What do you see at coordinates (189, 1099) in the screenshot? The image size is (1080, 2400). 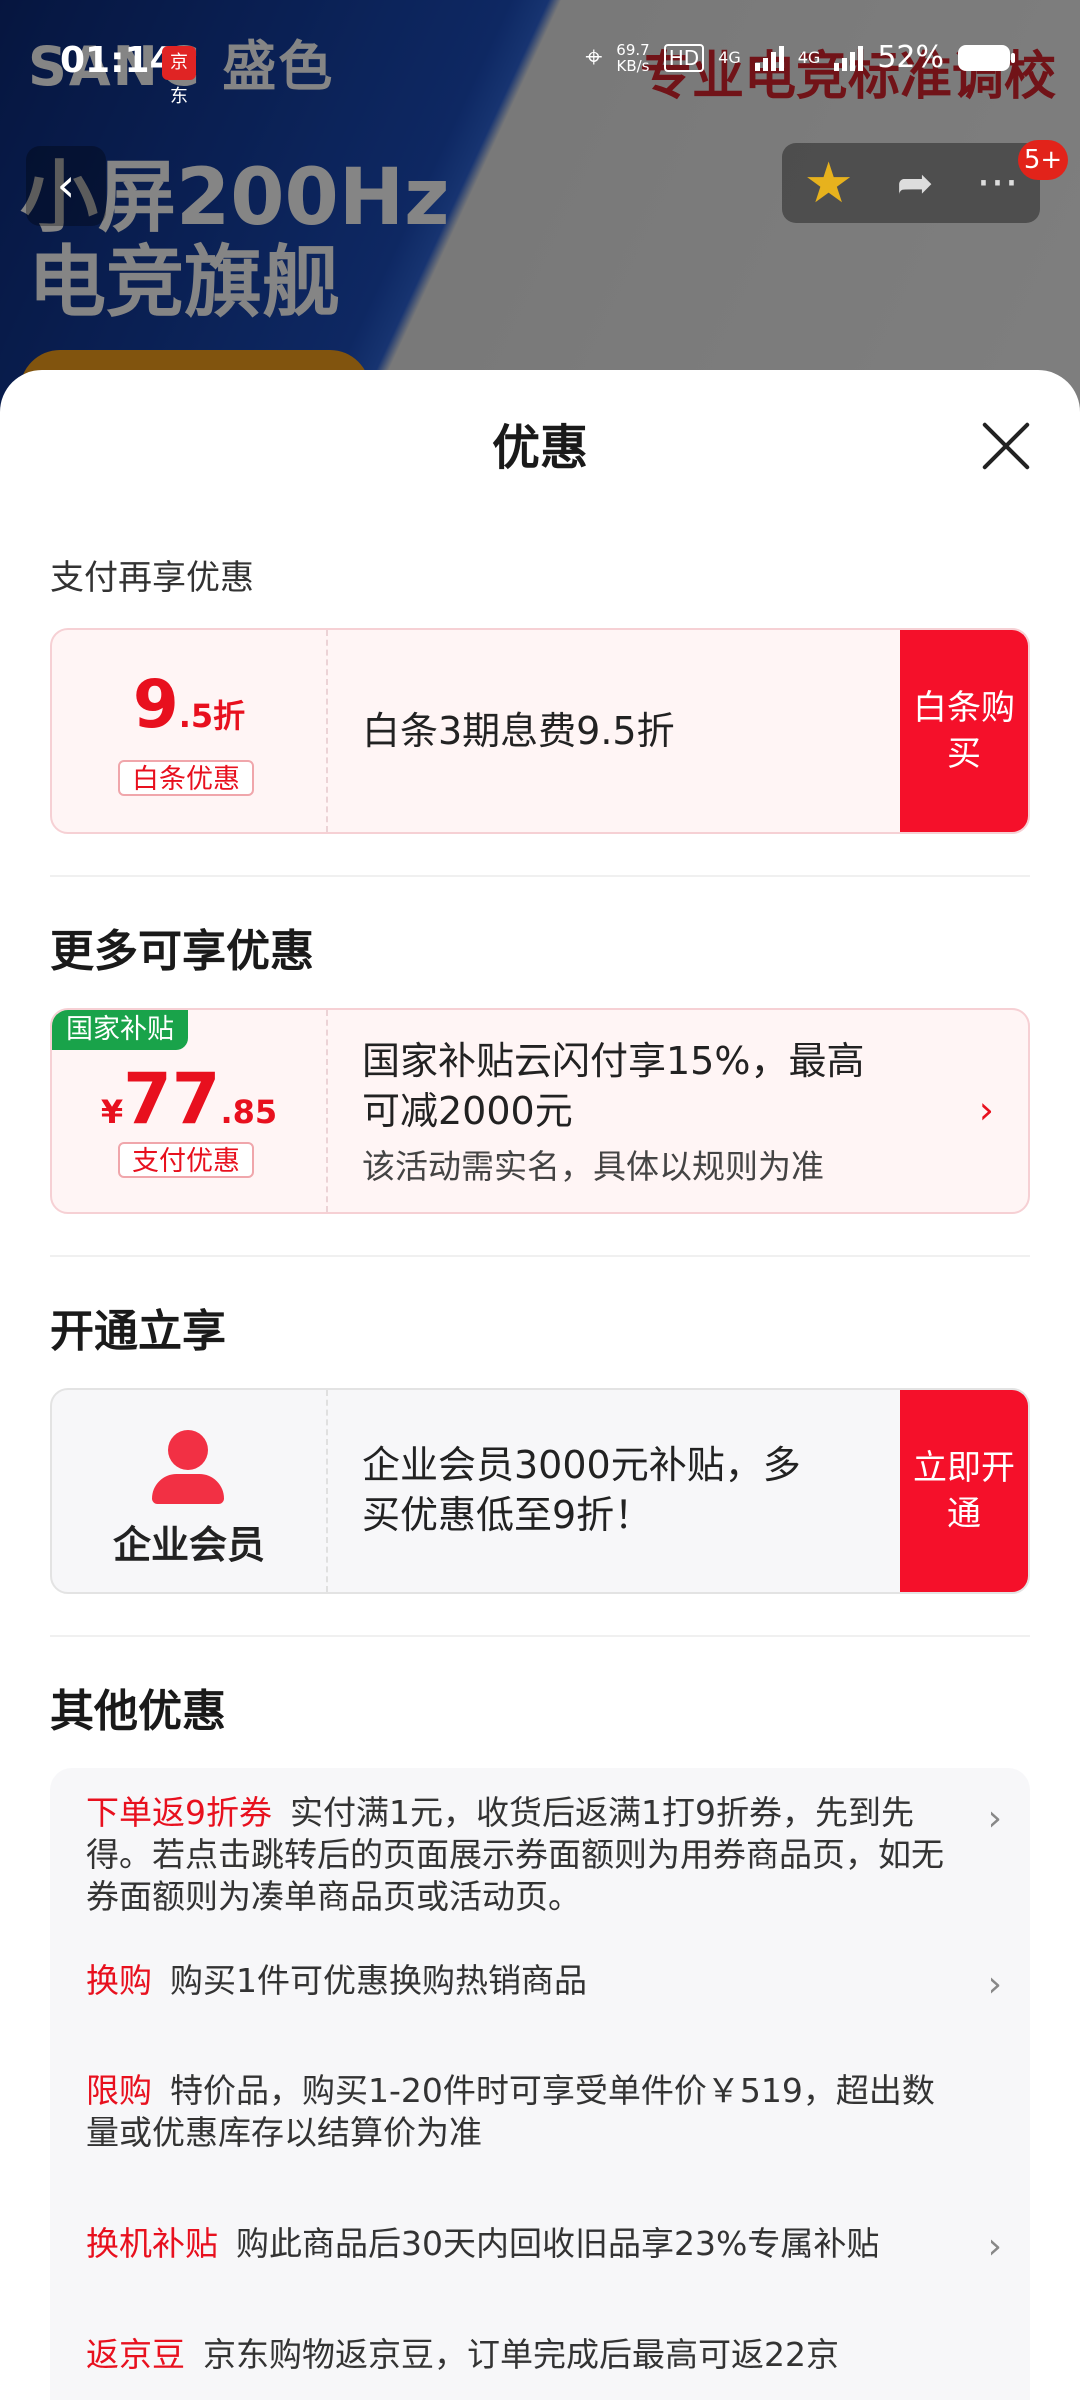 I see `gov-amount: ¥77.85` at bounding box center [189, 1099].